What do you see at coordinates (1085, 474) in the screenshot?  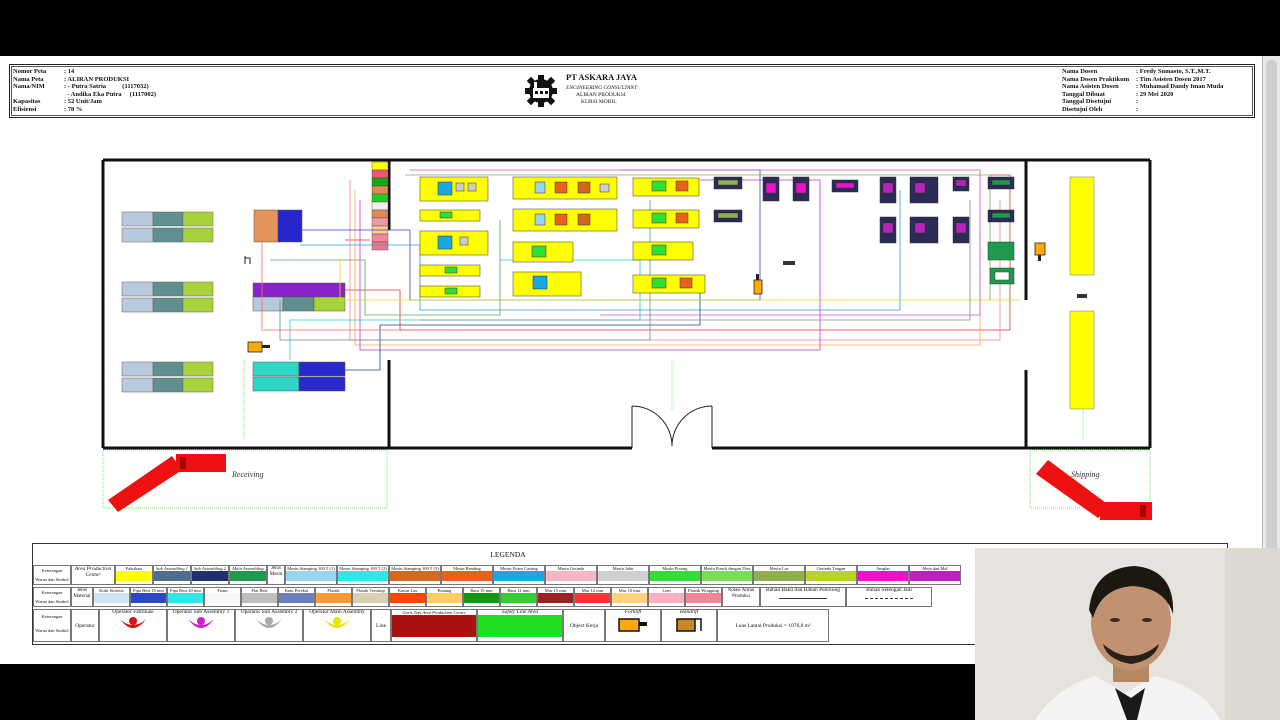 I see `shipping-label: Shipping` at bounding box center [1085, 474].